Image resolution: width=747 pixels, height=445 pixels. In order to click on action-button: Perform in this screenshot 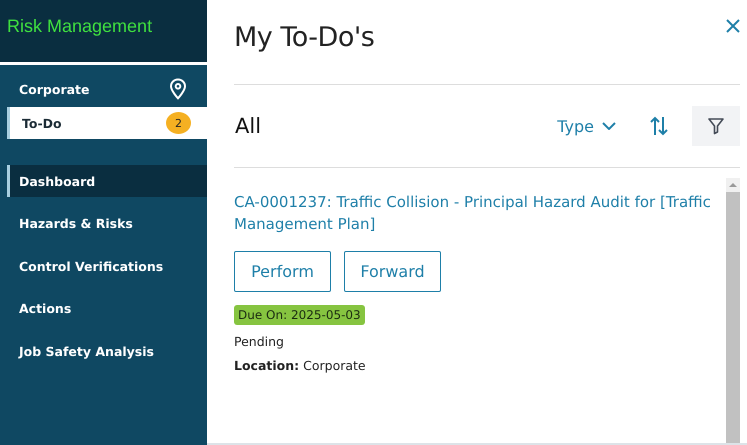, I will do `click(282, 271)`.